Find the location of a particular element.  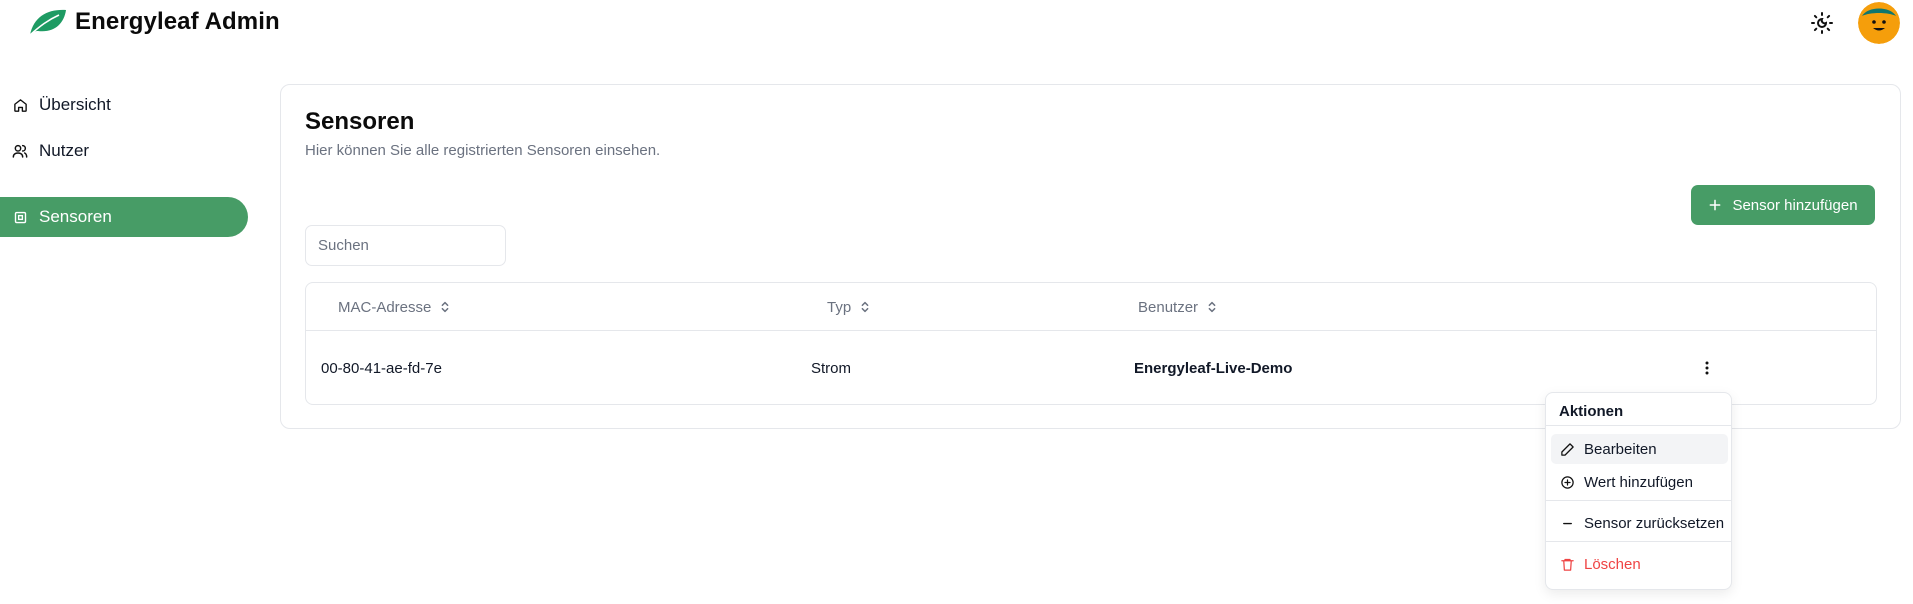

column-header-mac: MAC-Adresse is located at coordinates (394, 307).